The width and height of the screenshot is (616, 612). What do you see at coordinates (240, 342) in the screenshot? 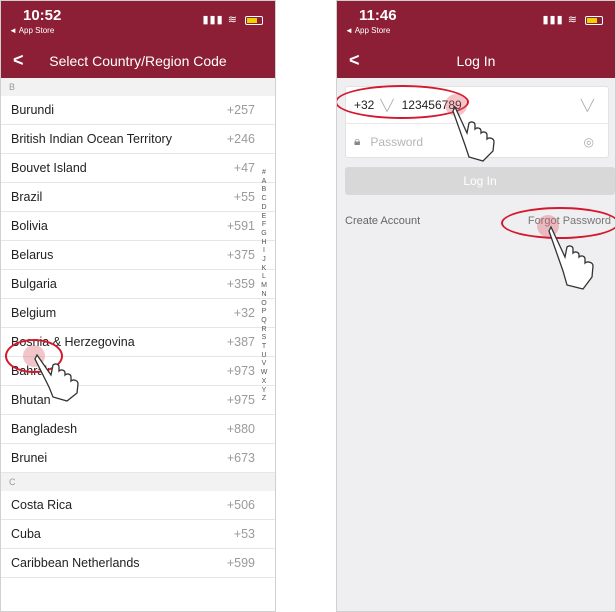
I see `country-code: +387` at bounding box center [240, 342].